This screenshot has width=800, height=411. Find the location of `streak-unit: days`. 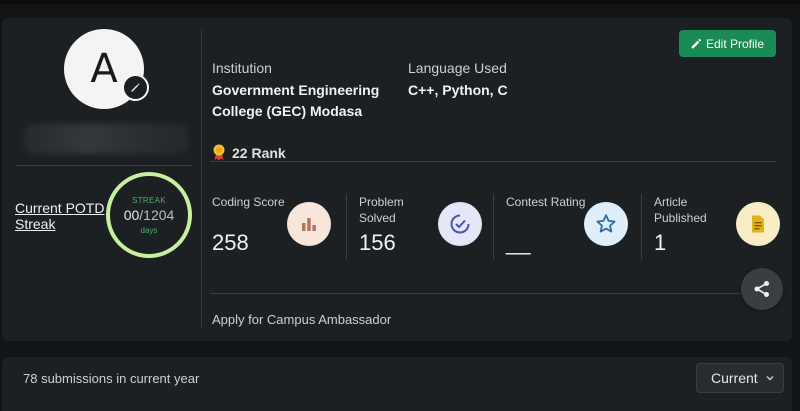

streak-unit: days is located at coordinates (149, 230).